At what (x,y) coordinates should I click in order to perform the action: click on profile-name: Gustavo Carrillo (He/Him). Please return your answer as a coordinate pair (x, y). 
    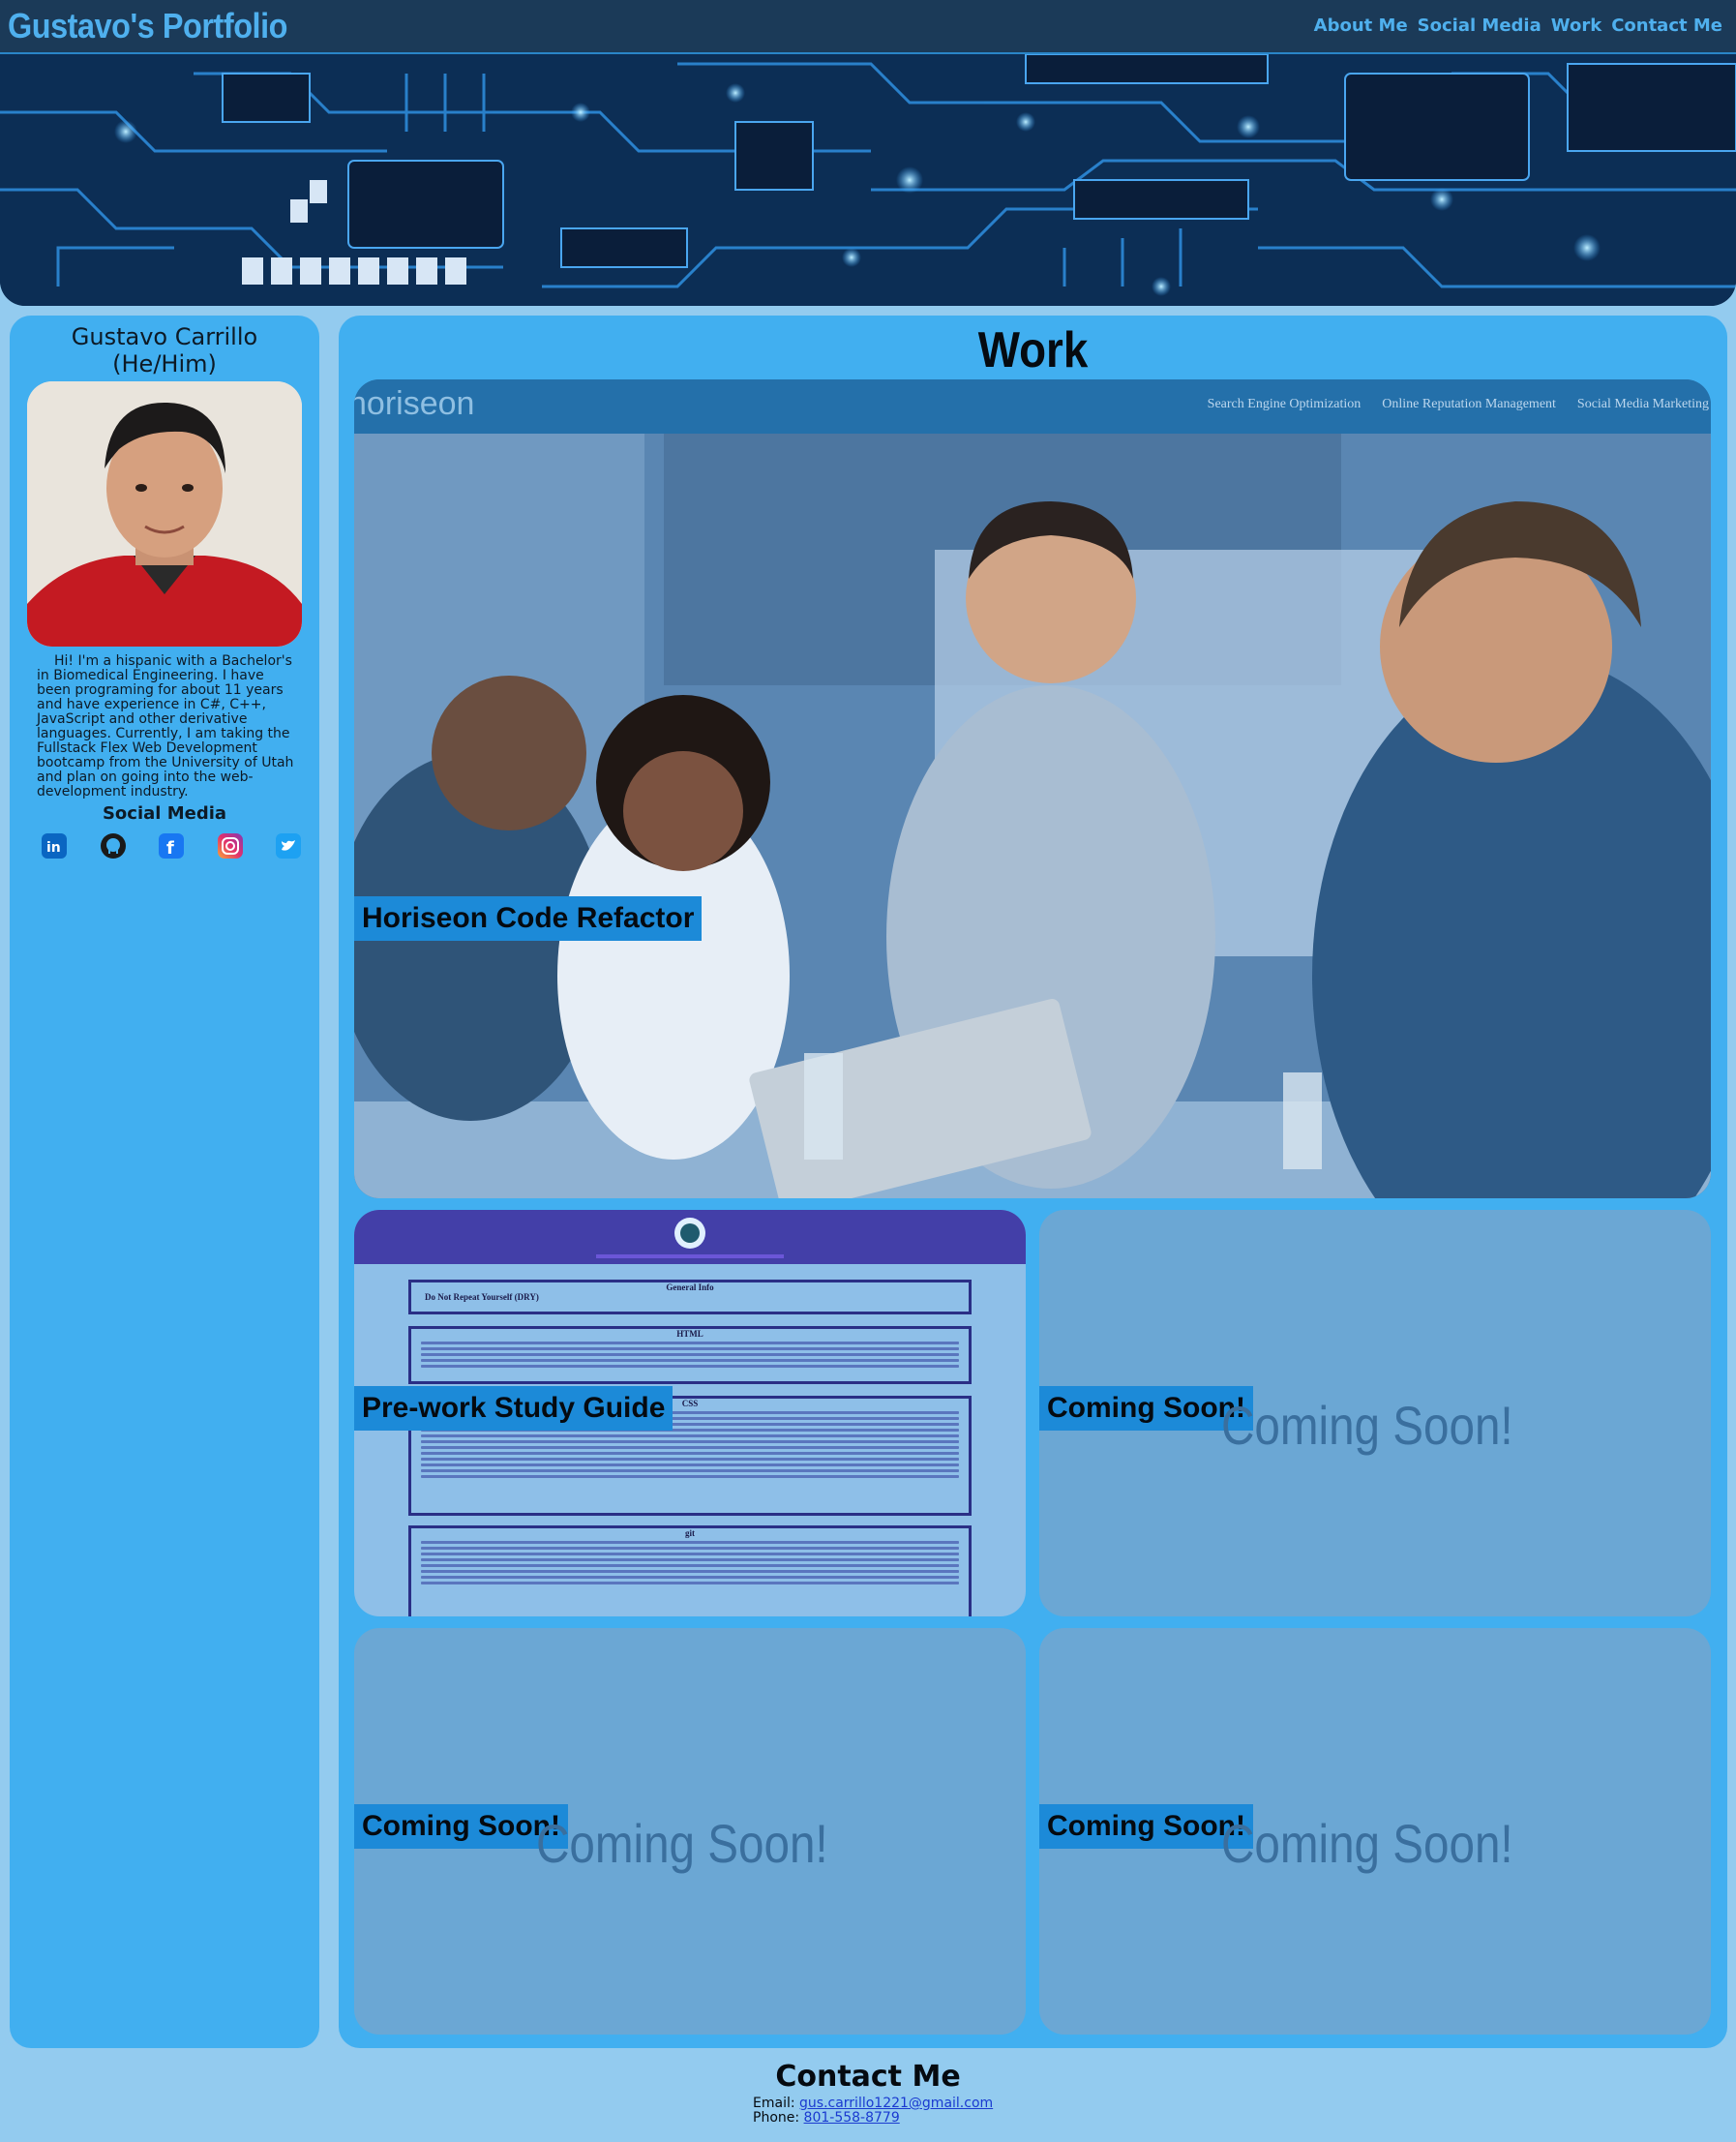
    Looking at the image, I should click on (164, 350).